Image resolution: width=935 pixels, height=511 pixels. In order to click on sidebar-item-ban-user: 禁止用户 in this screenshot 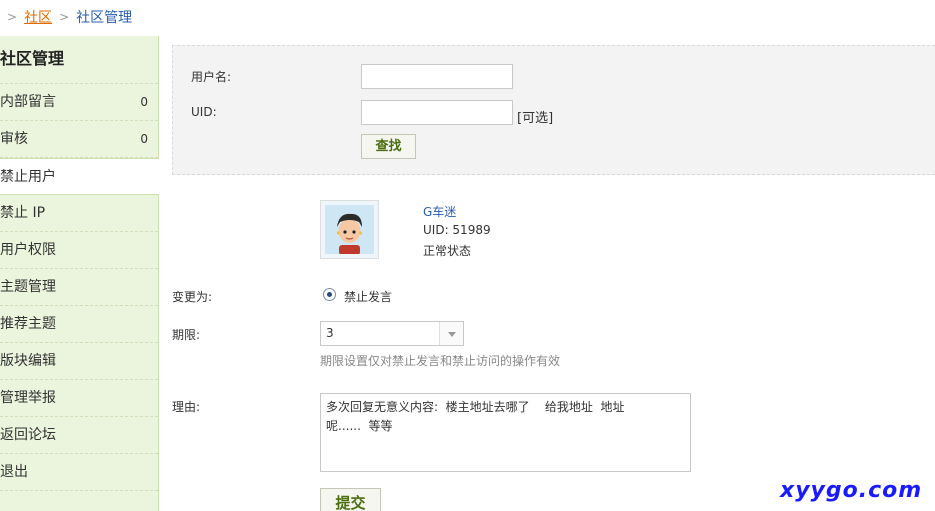, I will do `click(79, 176)`.